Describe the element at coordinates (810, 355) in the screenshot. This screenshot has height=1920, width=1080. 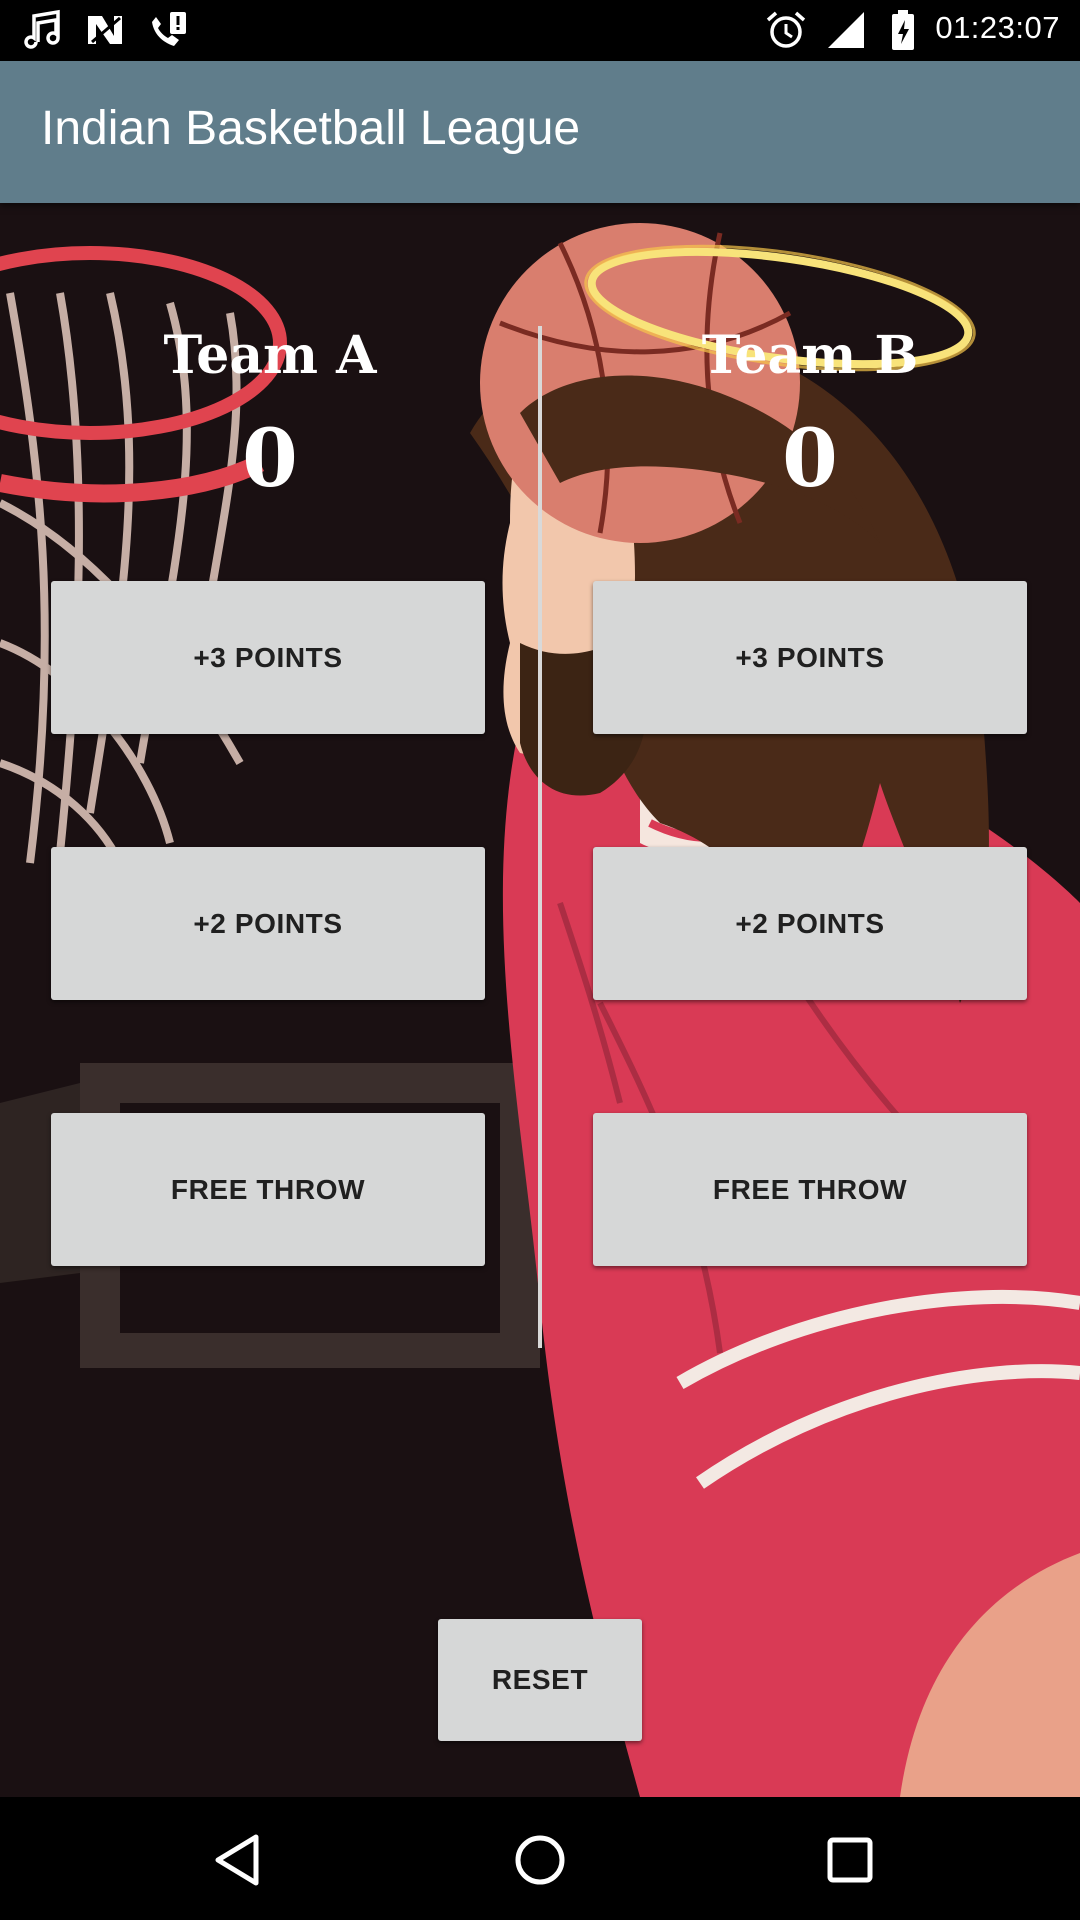
I see `team-b-name: Team B` at that location.